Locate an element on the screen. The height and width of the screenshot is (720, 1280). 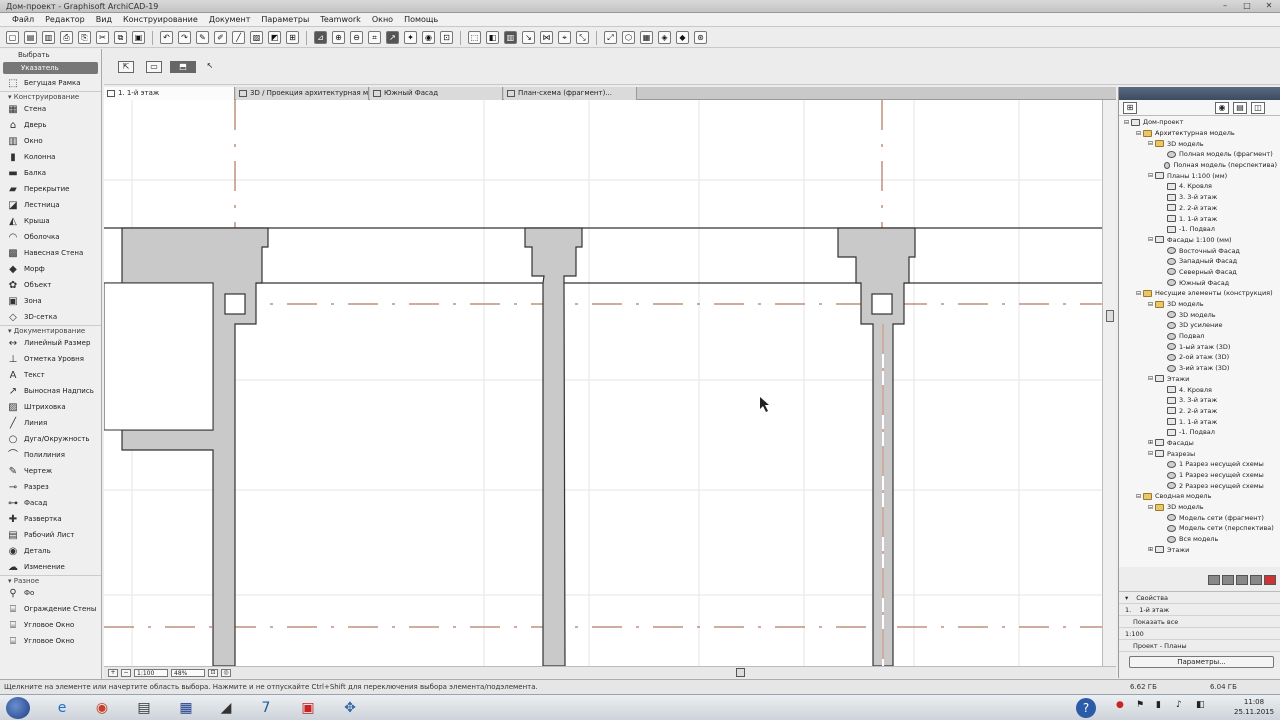
word-icon: ▦ is located at coordinates (186, 708).